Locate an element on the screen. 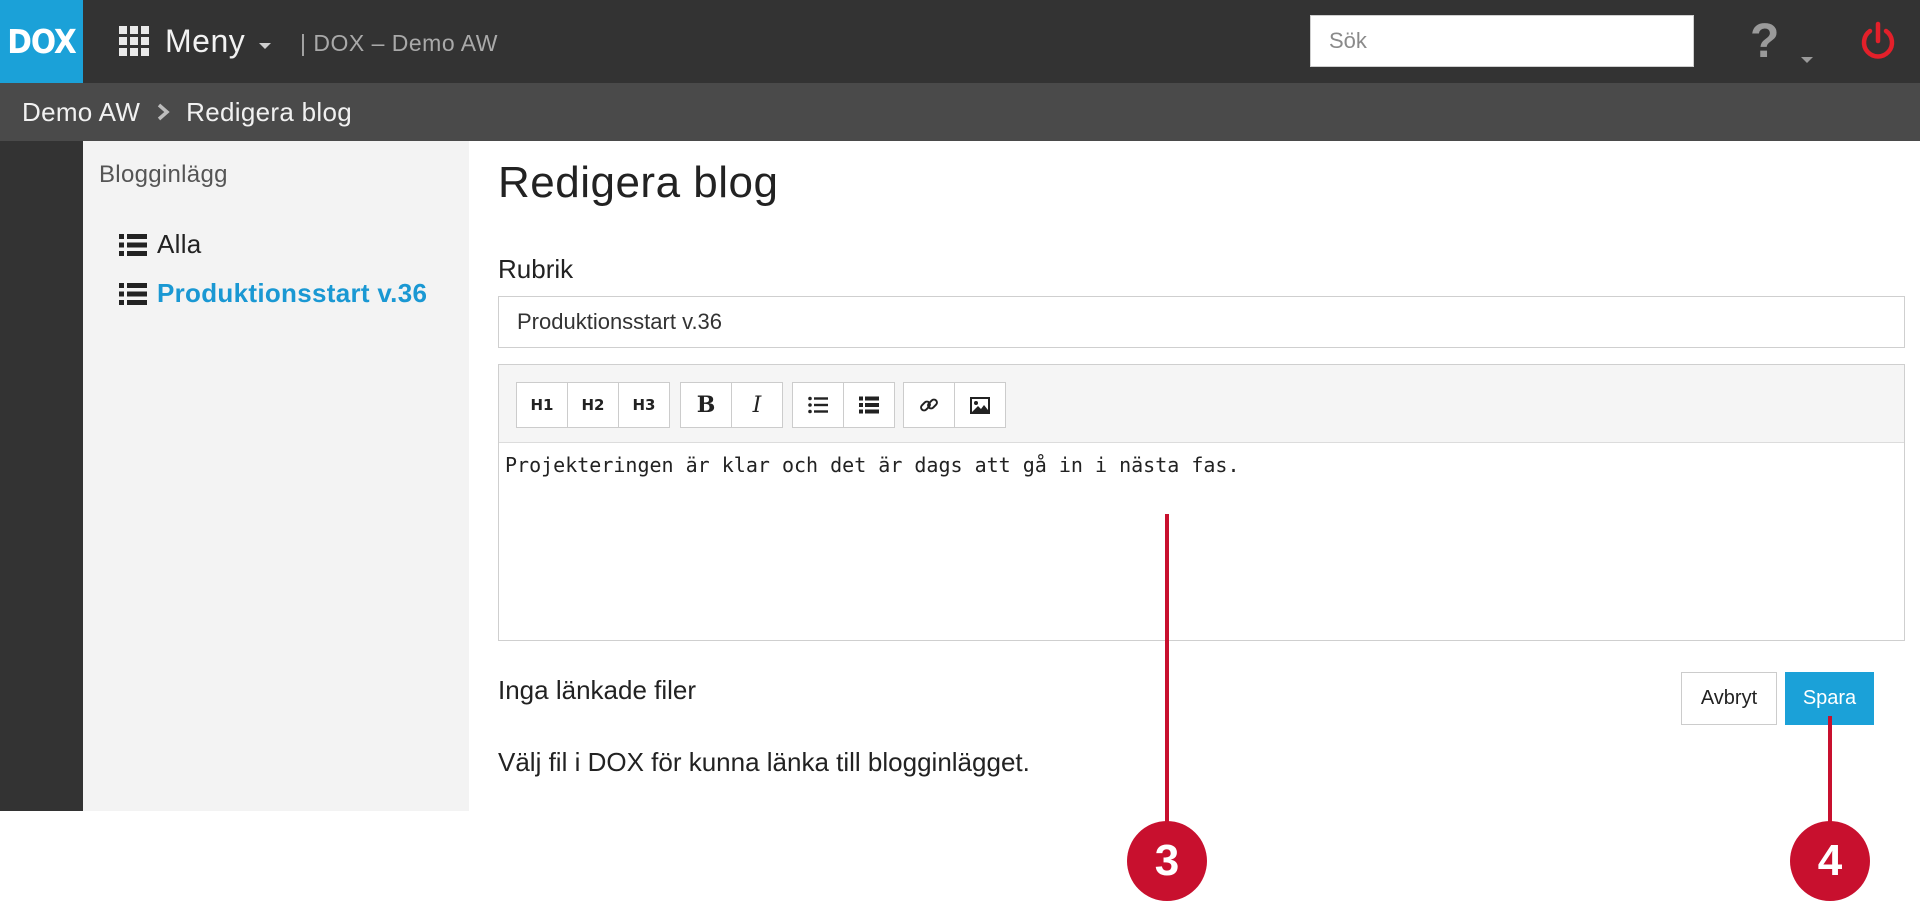 The width and height of the screenshot is (1920, 901). bullet-list-icon is located at coordinates (818, 405).